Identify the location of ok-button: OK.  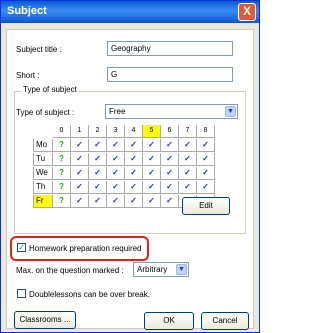
(169, 321).